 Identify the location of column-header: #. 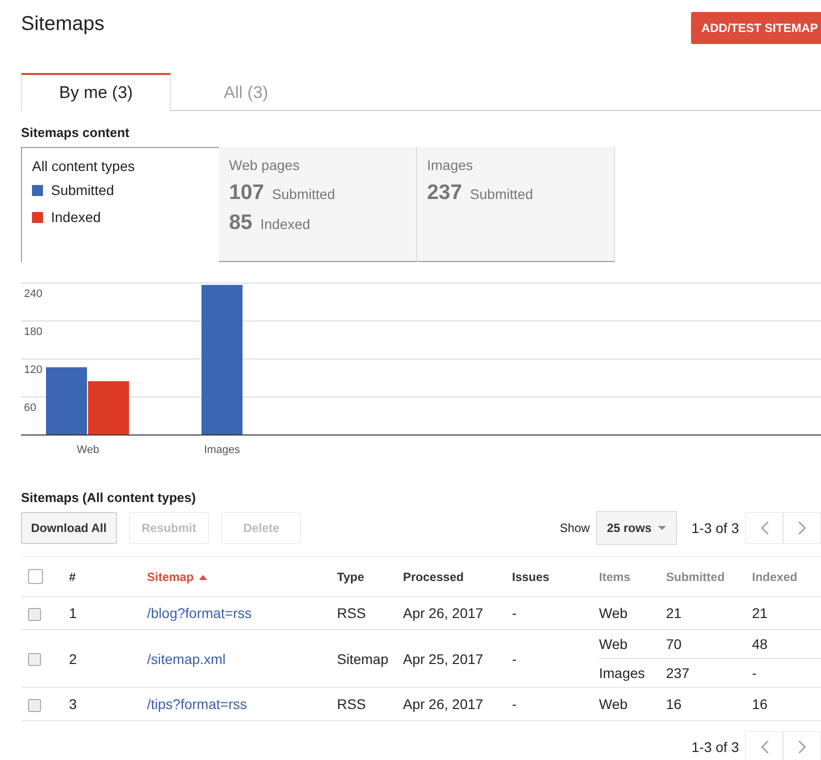
(72, 577).